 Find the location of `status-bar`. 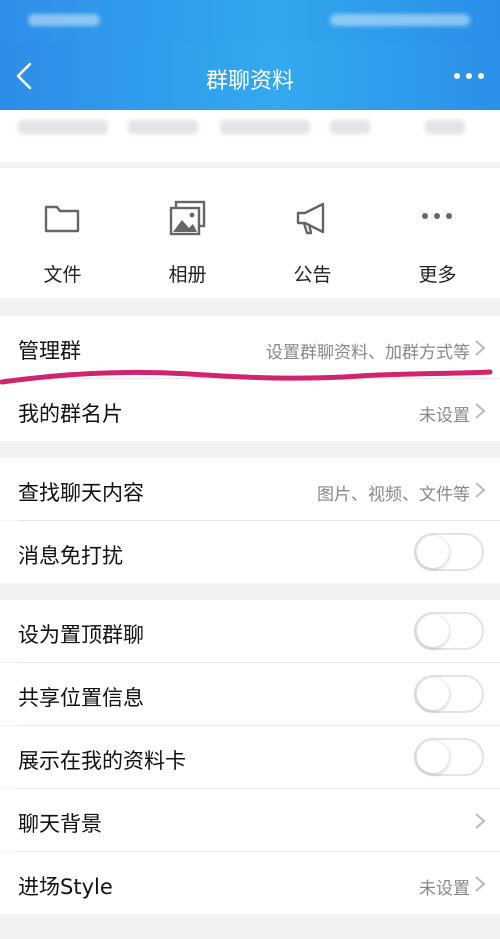

status-bar is located at coordinates (250, 21).